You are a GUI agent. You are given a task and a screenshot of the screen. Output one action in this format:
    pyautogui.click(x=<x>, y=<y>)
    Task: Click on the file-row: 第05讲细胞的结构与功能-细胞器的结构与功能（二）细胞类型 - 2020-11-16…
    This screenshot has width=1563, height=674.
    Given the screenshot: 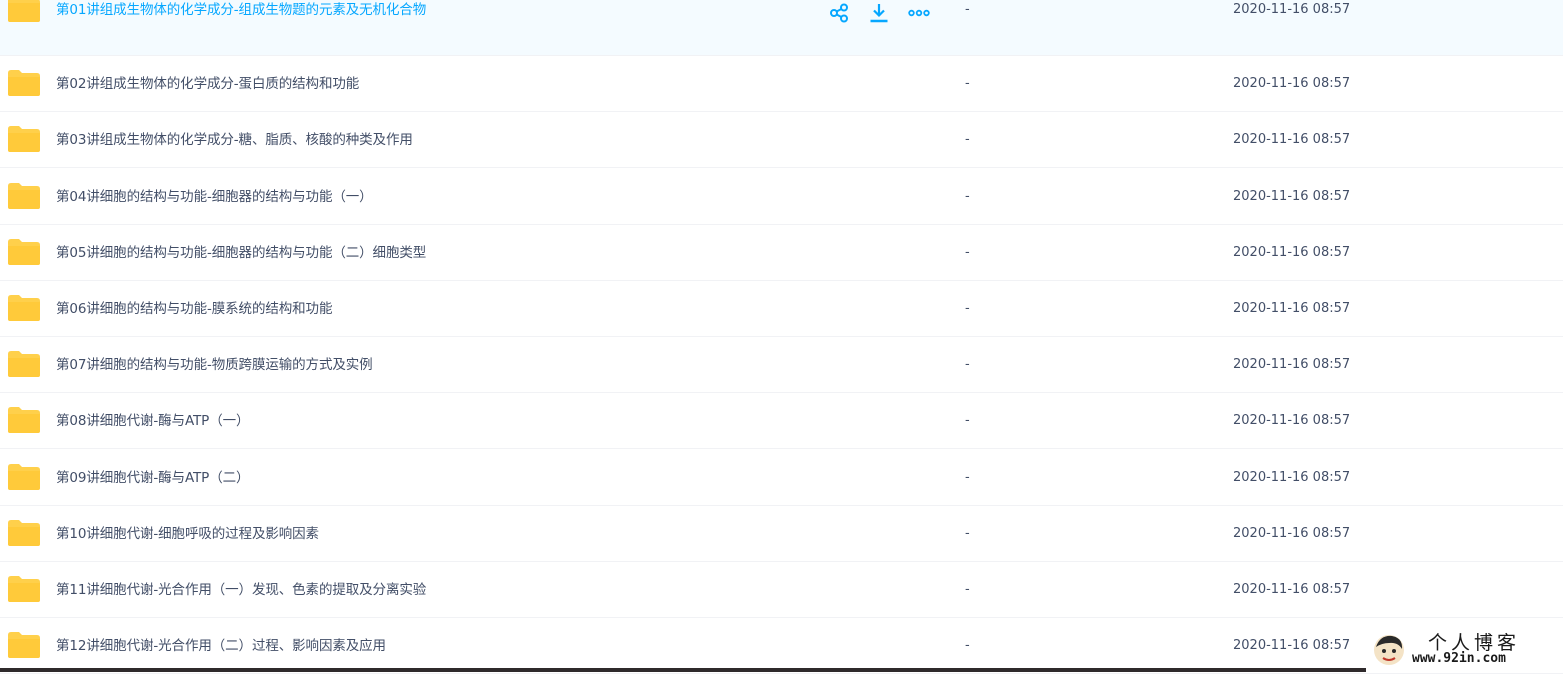 What is the action you would take?
    pyautogui.click(x=781, y=253)
    